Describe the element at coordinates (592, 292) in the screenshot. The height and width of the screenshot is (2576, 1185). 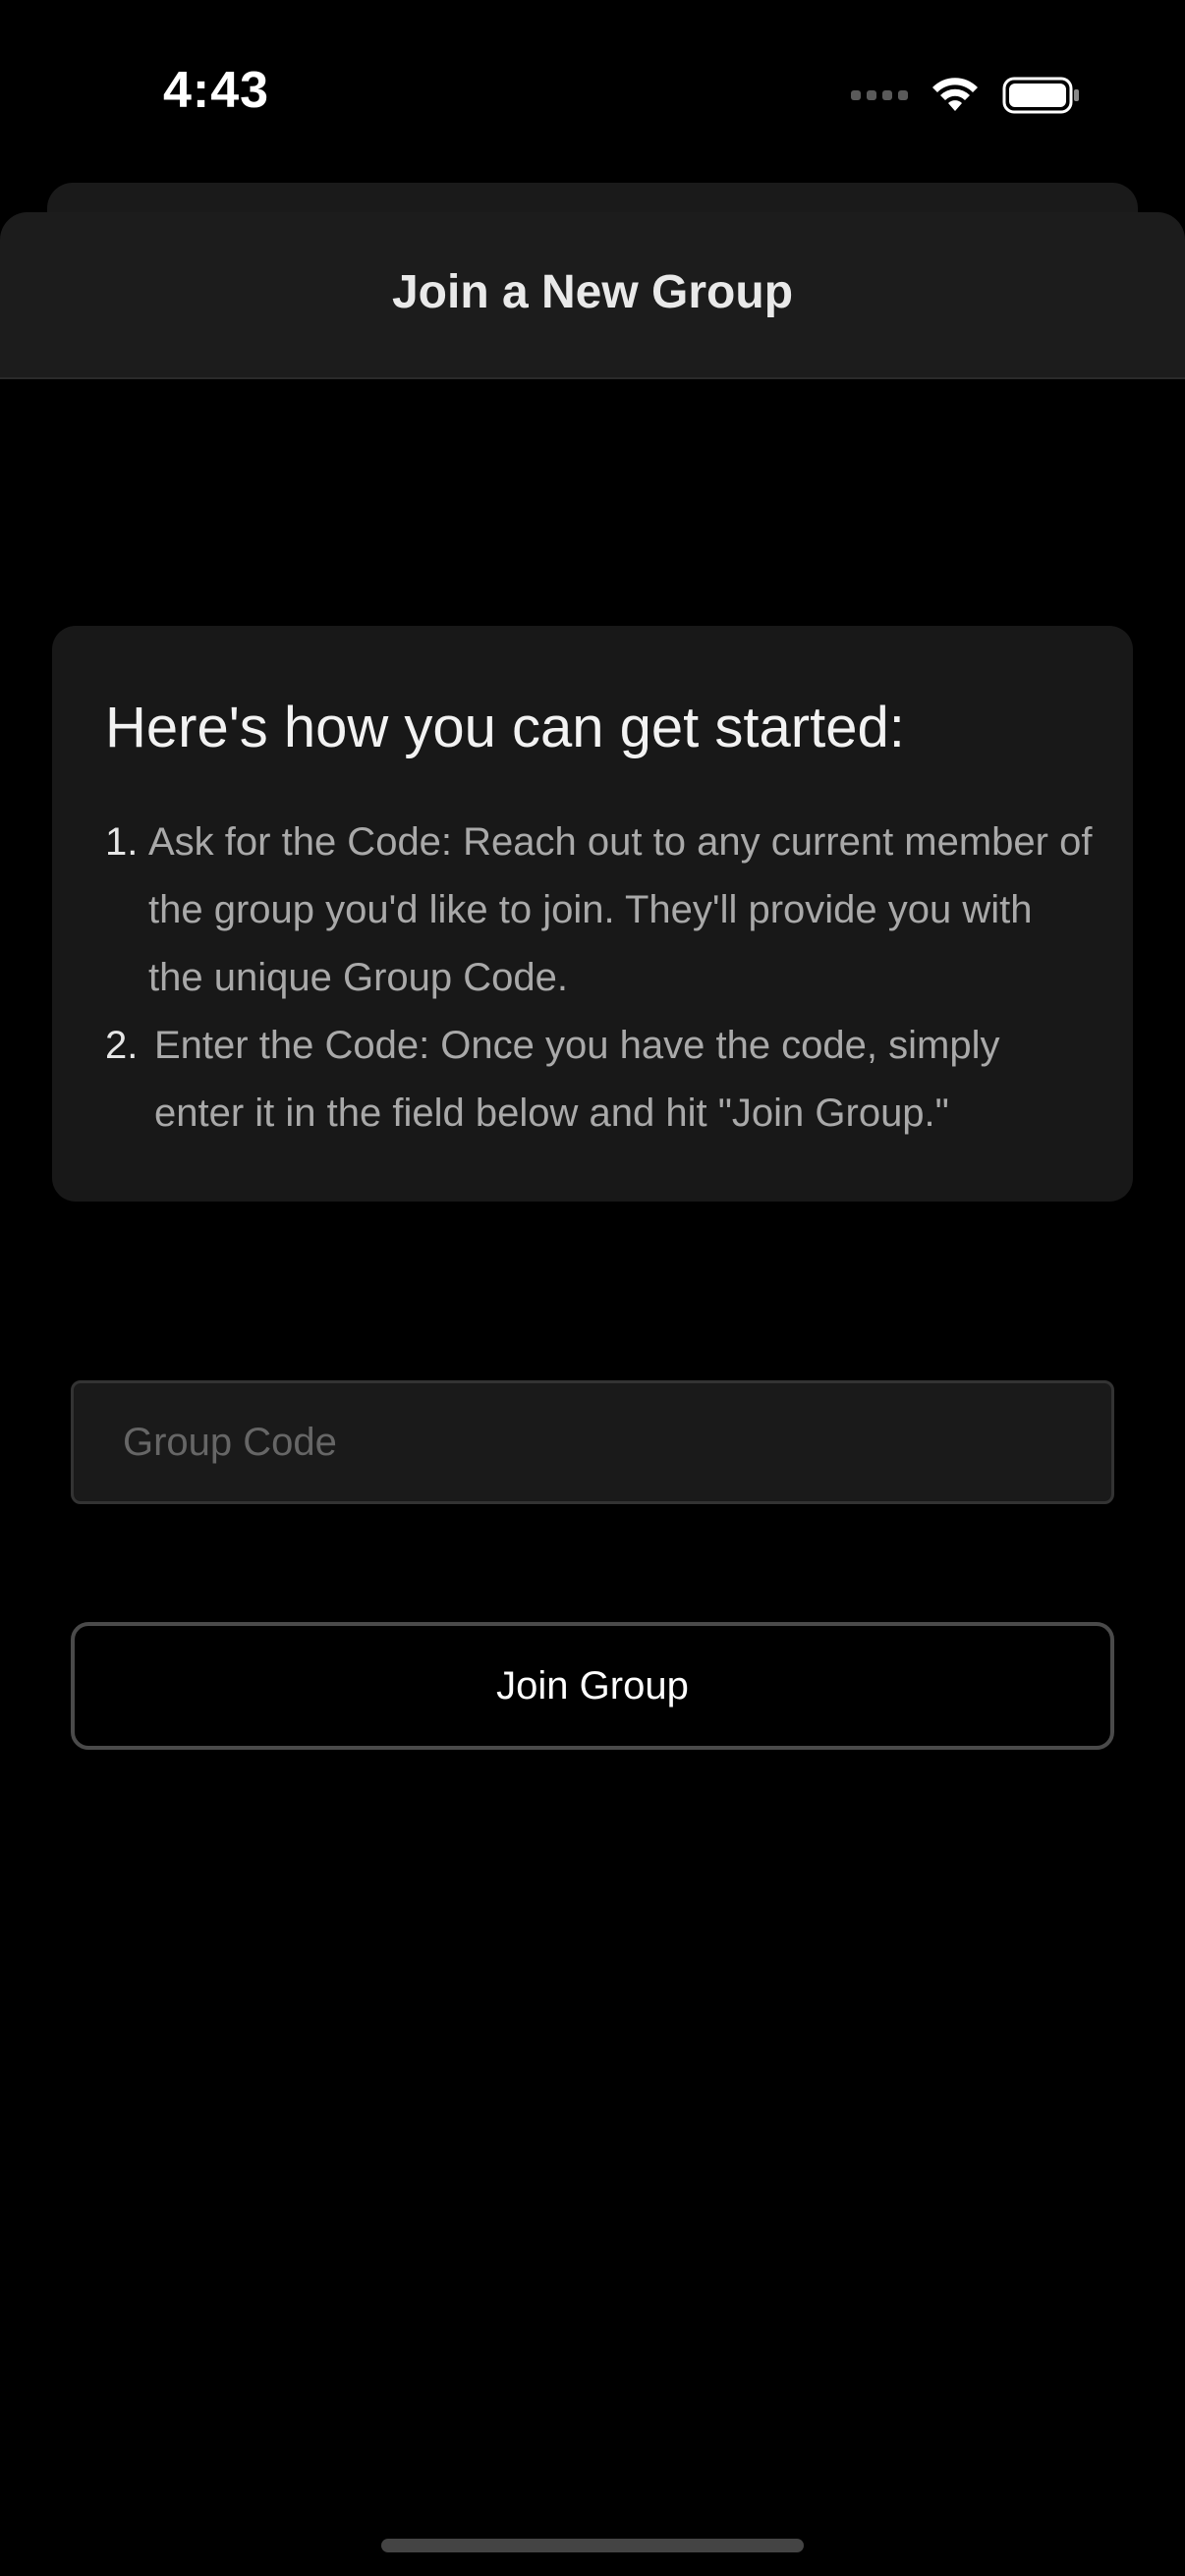
I see `page-title: Join a New Group` at that location.